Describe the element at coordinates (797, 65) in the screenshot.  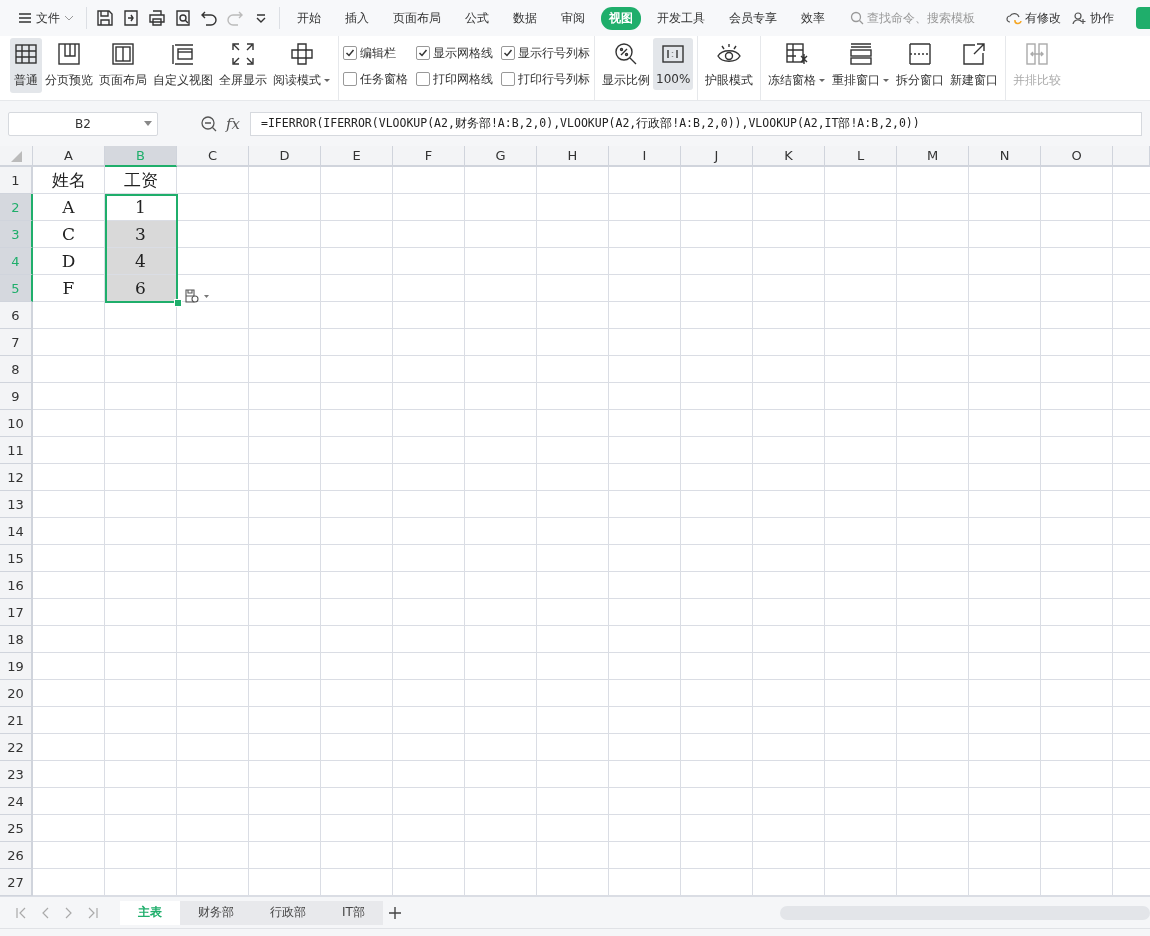
I see `ribbon-button: 冻结窗格` at that location.